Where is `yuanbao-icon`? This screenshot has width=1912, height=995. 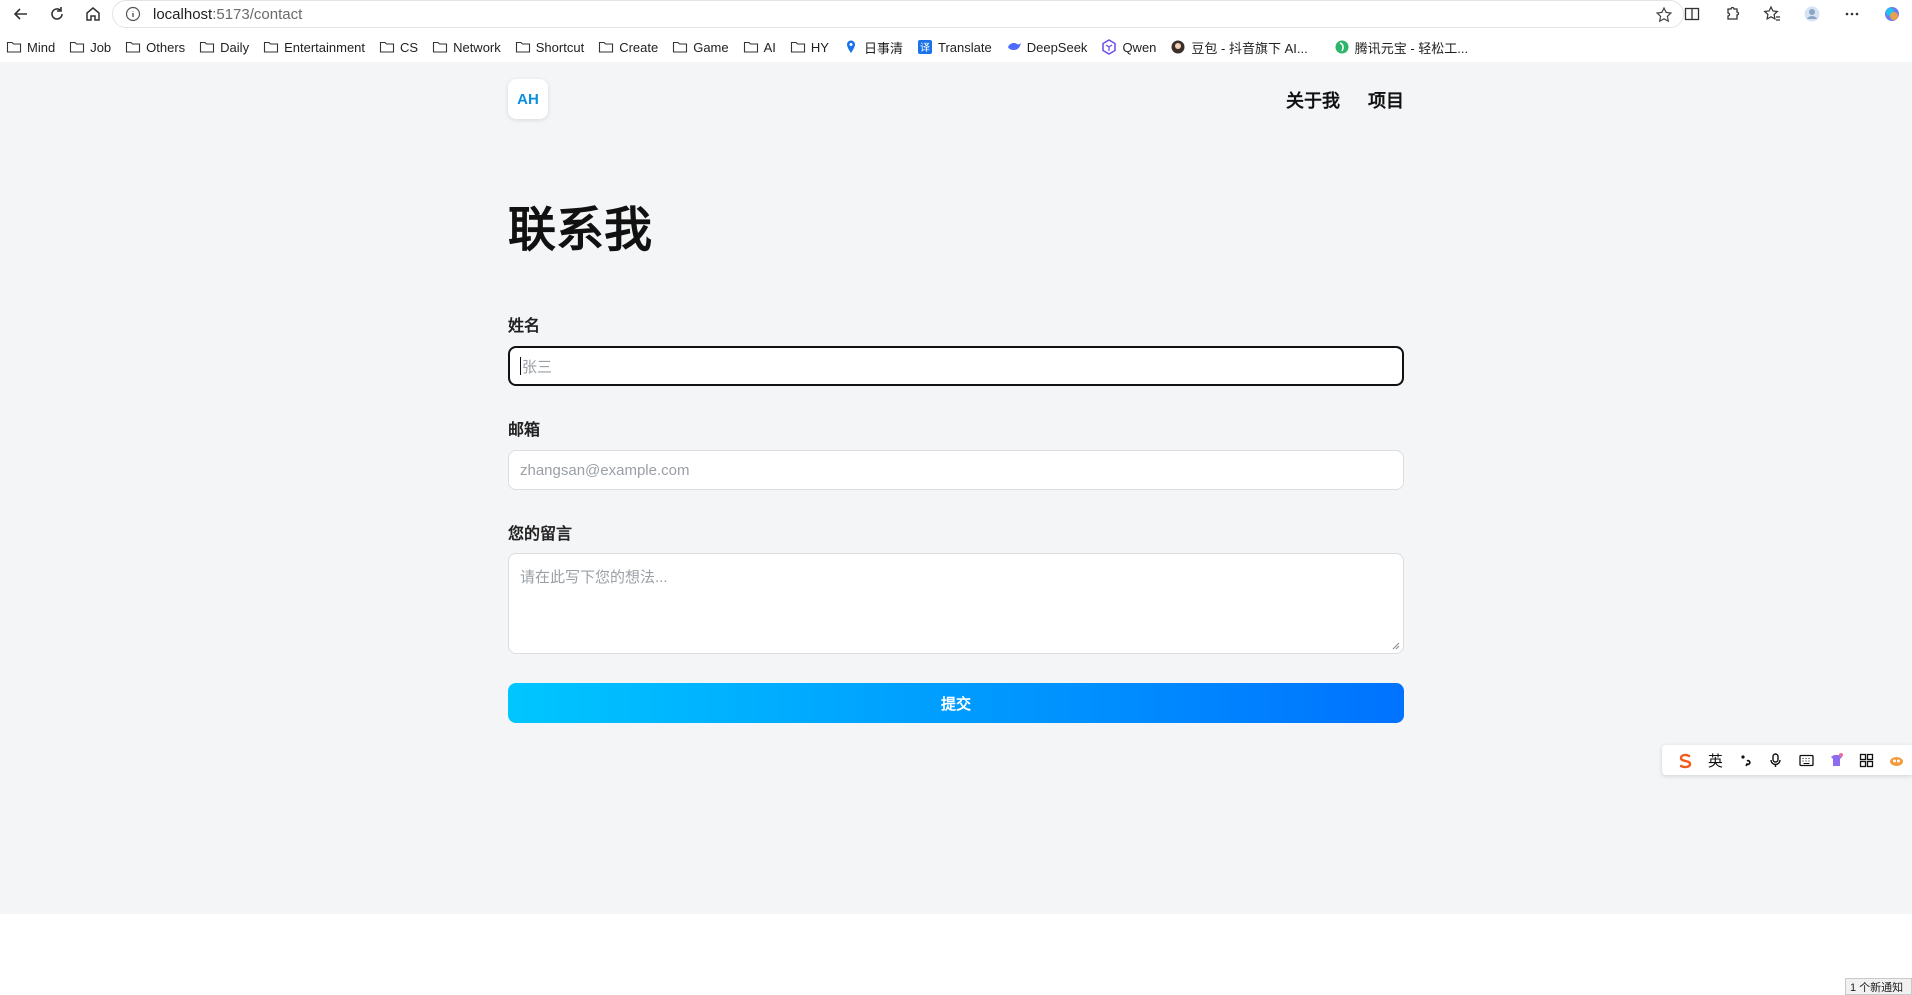
yuanbao-icon is located at coordinates (1342, 47).